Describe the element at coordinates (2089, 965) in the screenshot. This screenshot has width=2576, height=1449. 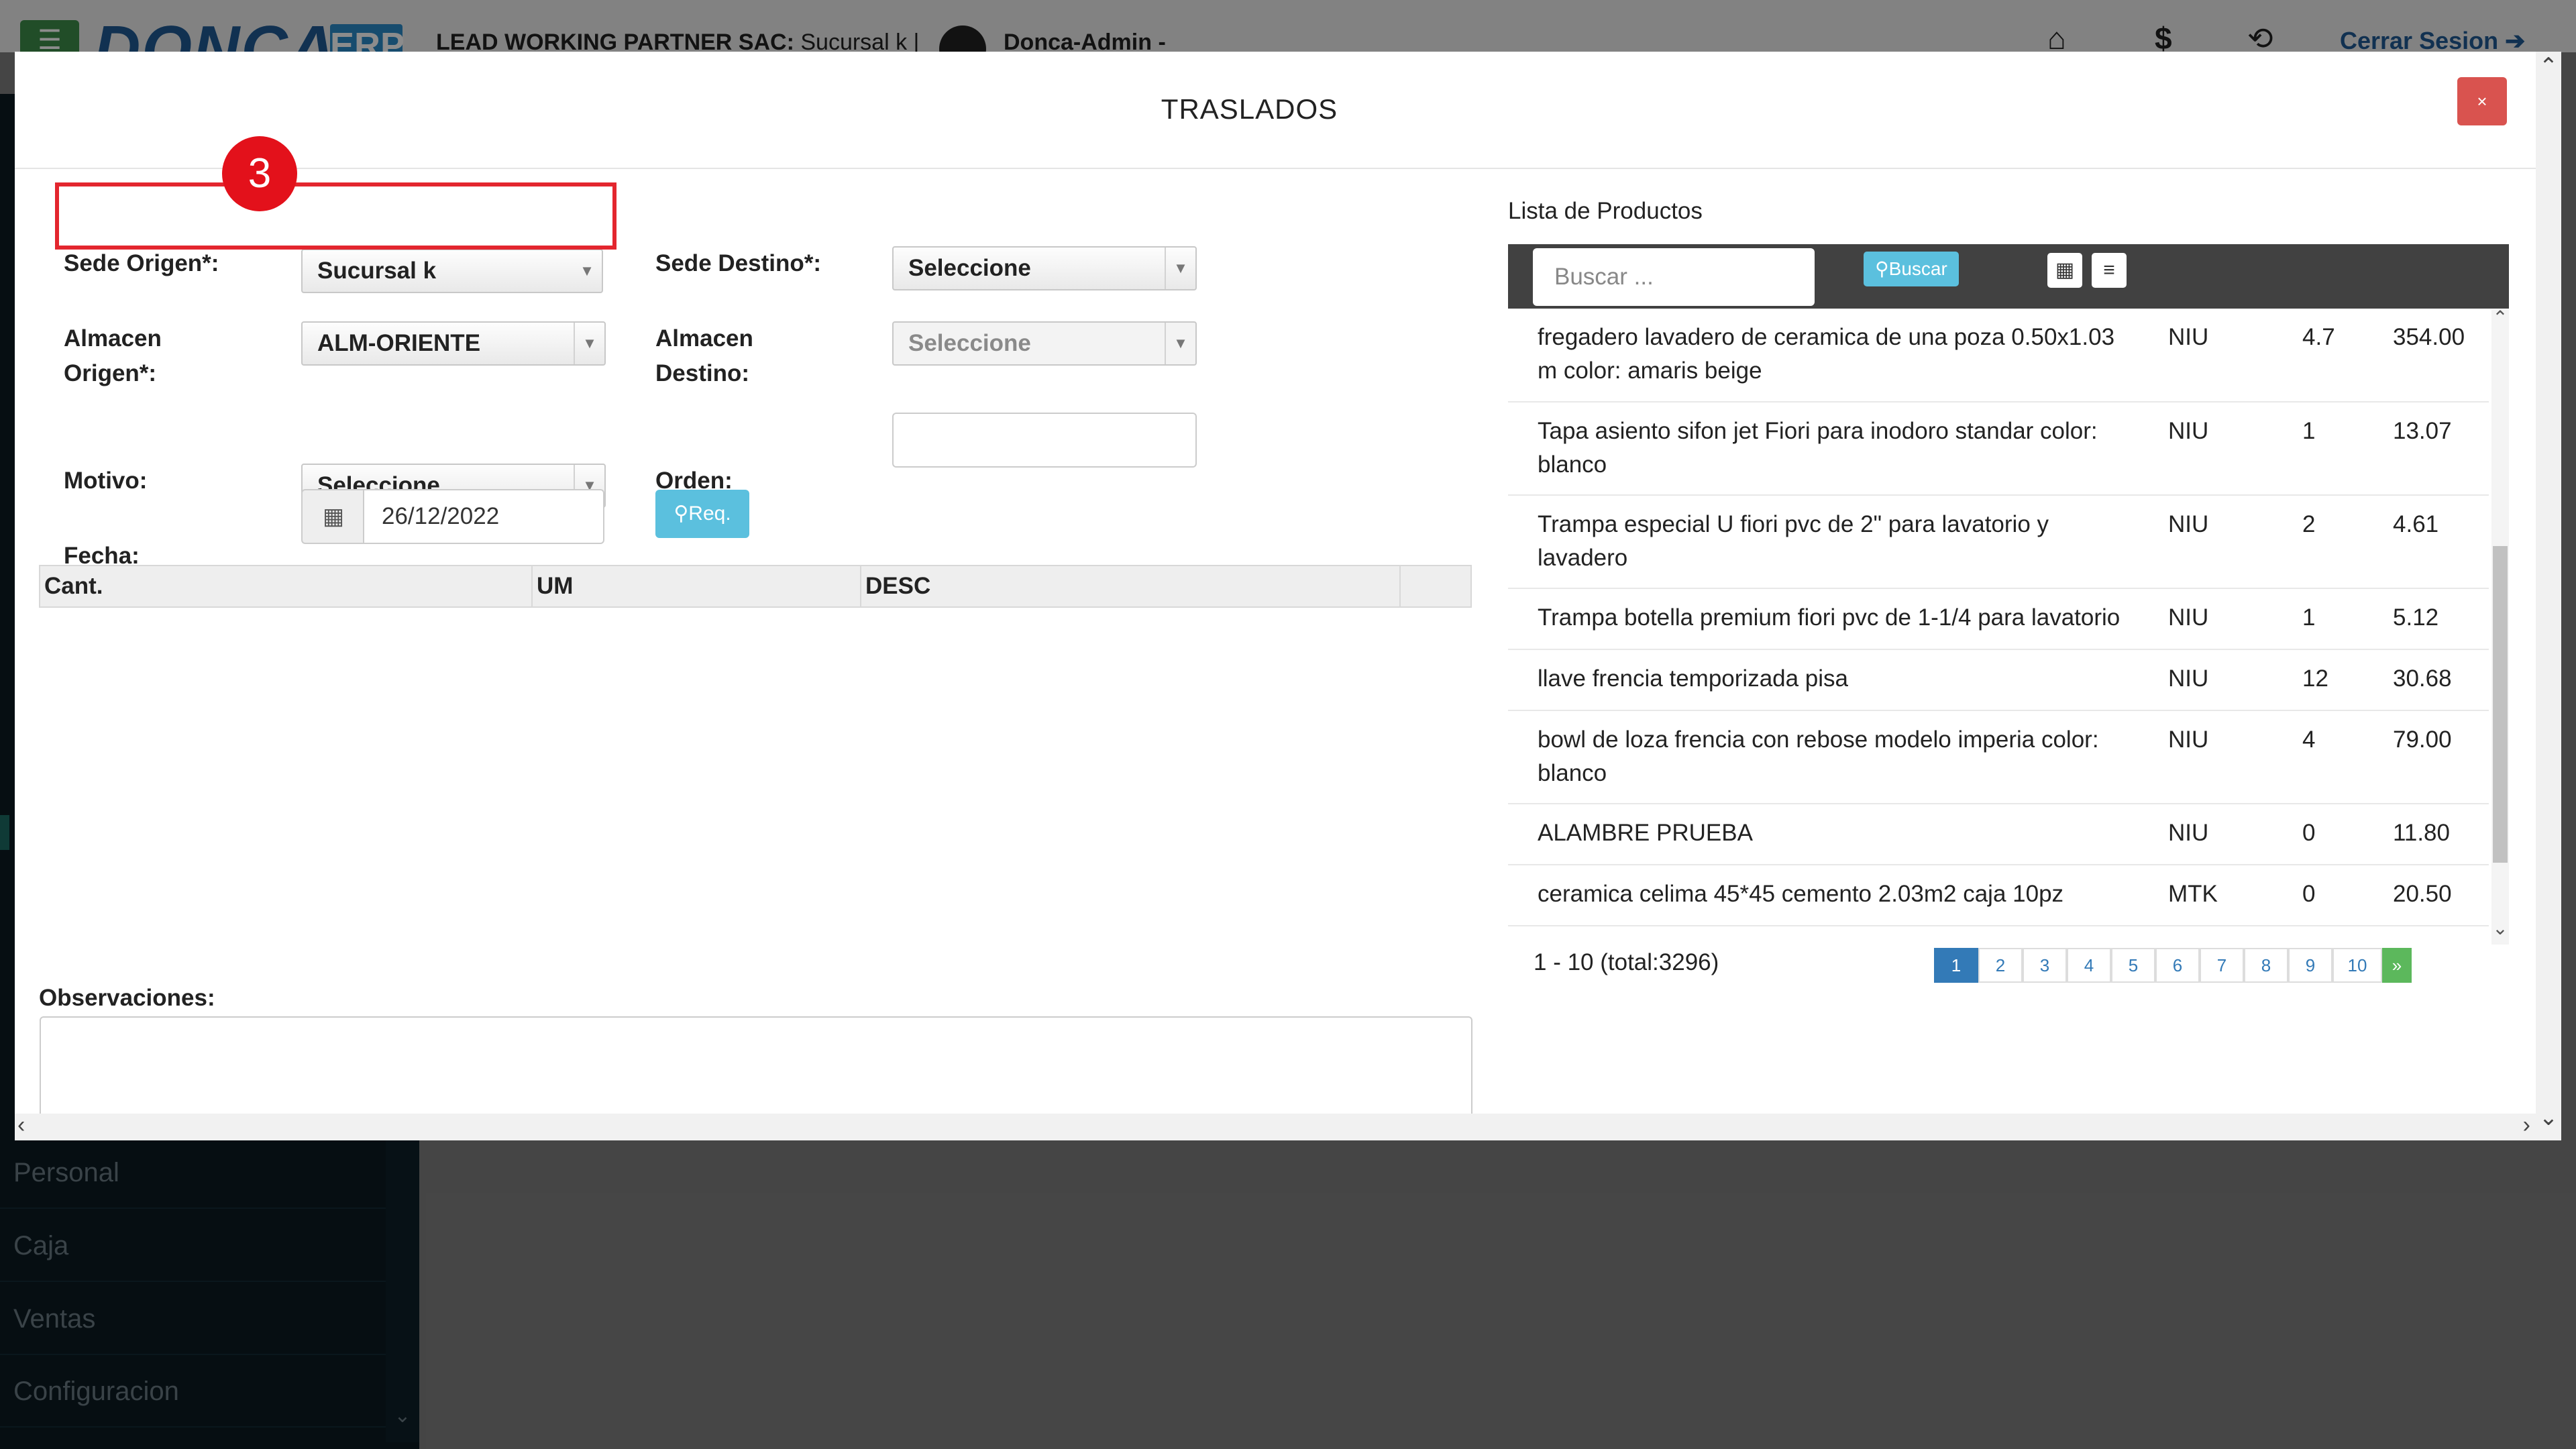
I see `page-4-button: 4` at that location.